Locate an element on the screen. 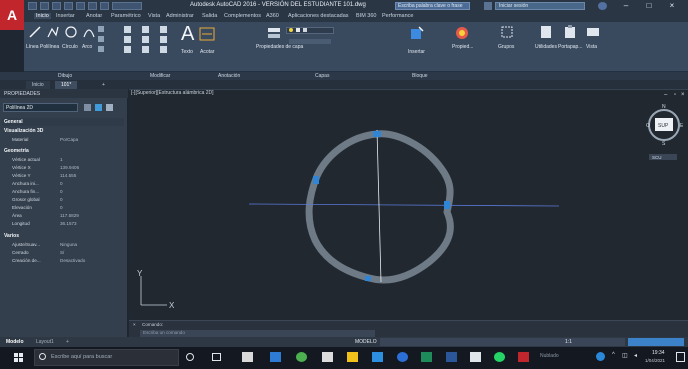 The width and height of the screenshot is (688, 369). array-icon is located at coordinates (163, 49).